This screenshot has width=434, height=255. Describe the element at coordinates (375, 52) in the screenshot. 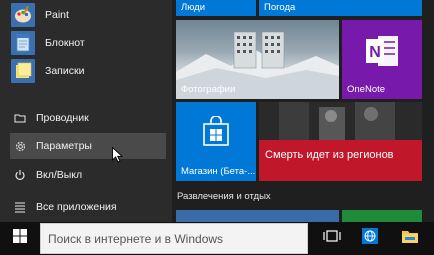

I see `svg-text: N` at that location.